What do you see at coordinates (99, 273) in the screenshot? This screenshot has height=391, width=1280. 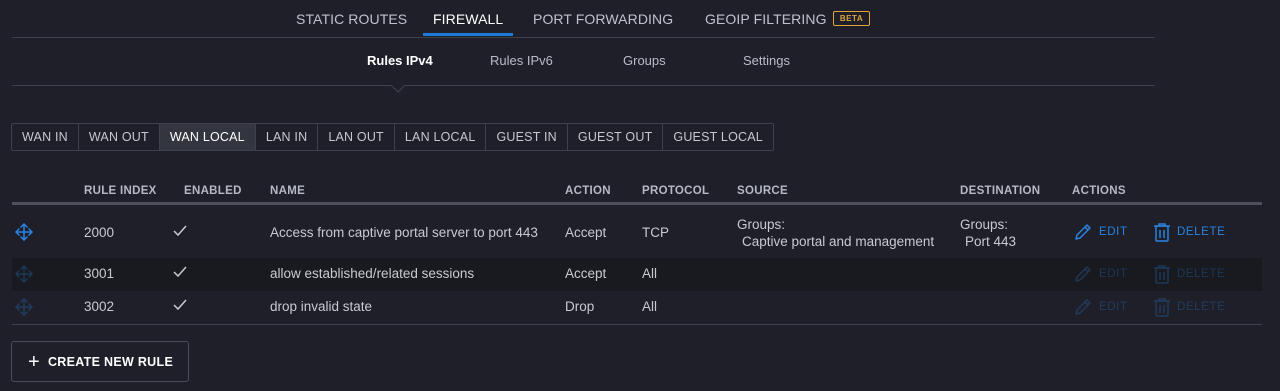 I see `rule-index: 3001` at bounding box center [99, 273].